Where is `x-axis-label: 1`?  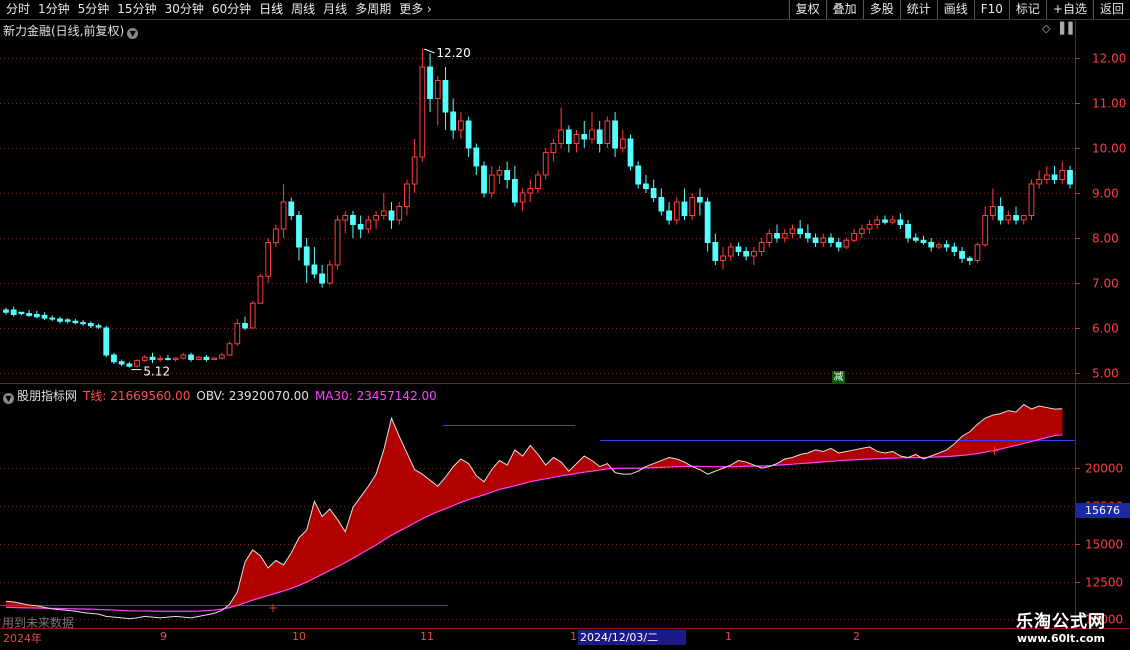
x-axis-label: 1 is located at coordinates (573, 636).